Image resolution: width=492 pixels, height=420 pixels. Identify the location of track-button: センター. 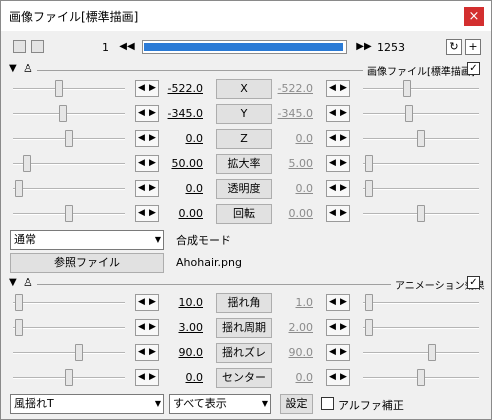
(244, 378).